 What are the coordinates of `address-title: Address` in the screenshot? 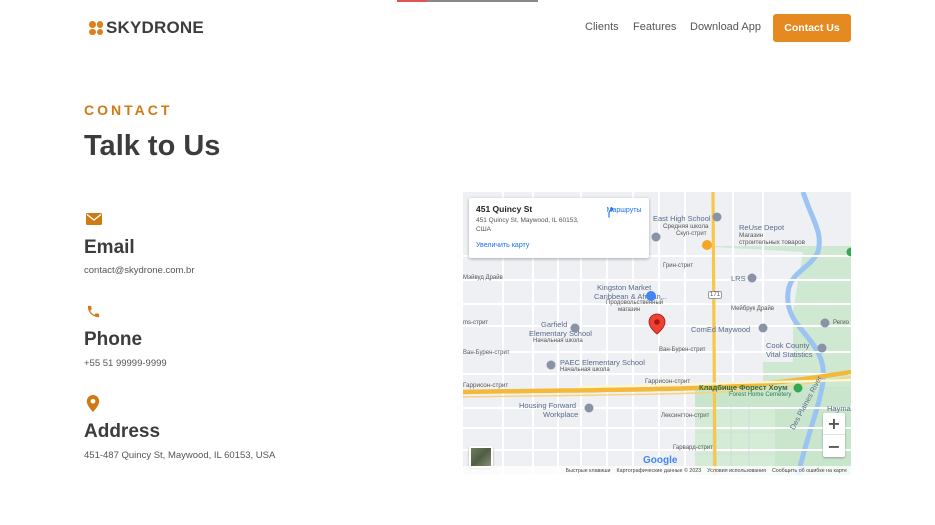 It's located at (122, 431).